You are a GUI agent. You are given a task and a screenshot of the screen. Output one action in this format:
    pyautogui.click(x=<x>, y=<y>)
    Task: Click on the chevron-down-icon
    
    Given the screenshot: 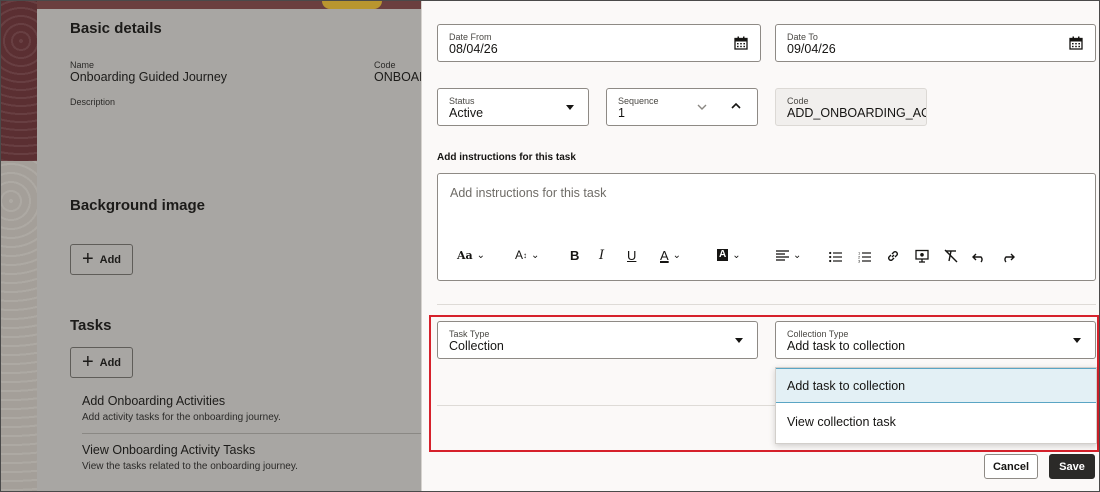 What is the action you would take?
    pyautogui.click(x=702, y=107)
    